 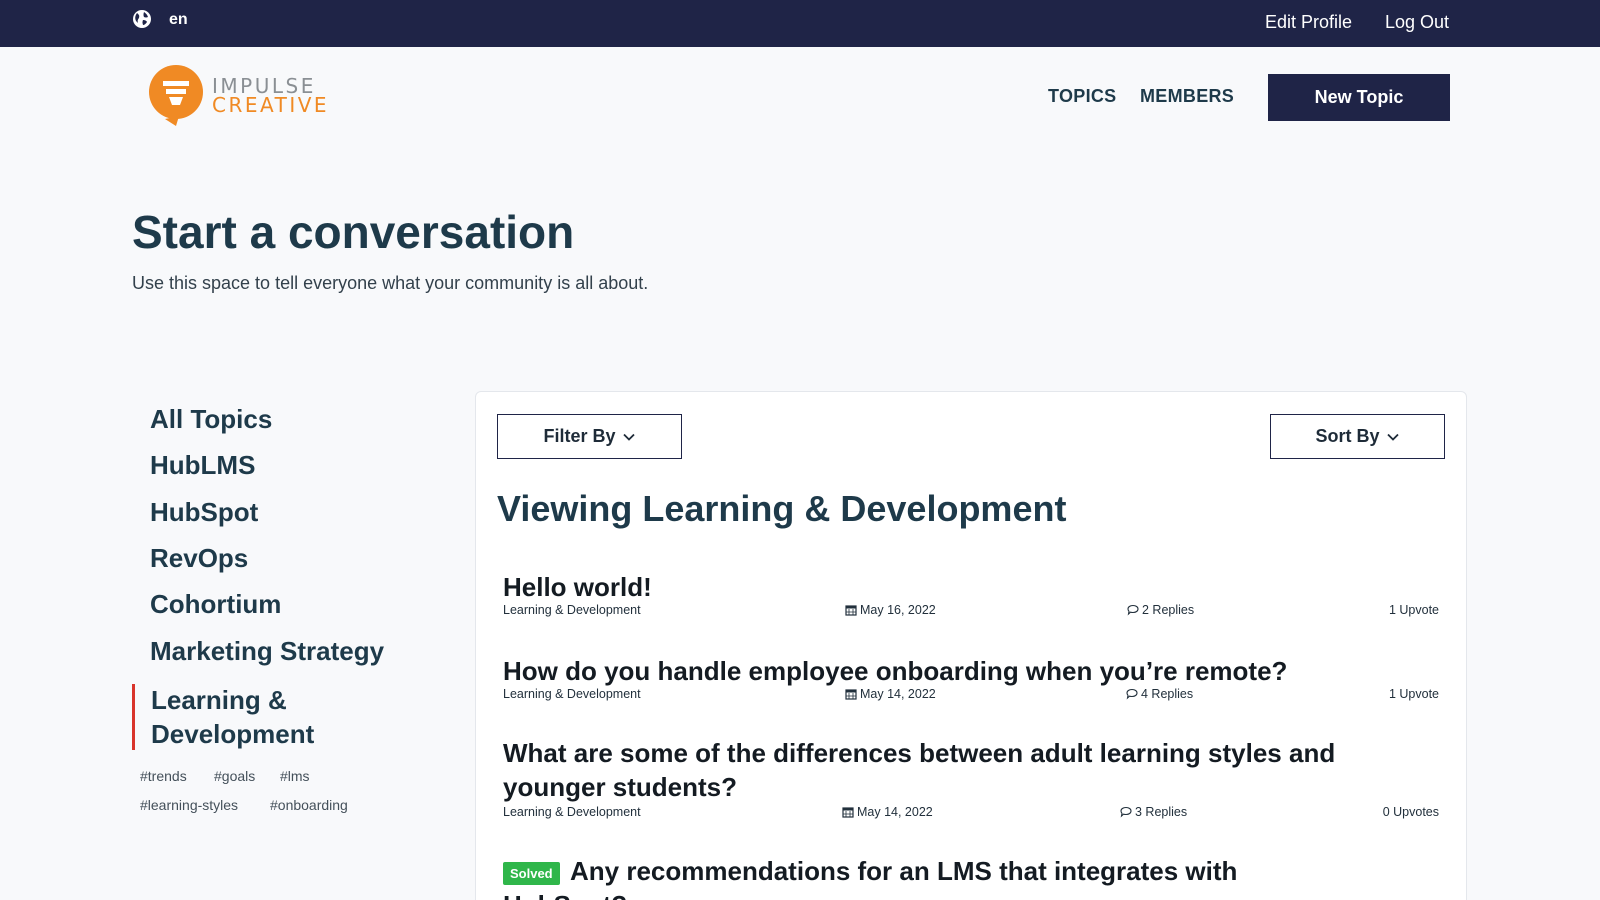 I want to click on topic-date: May 16, 2022, so click(x=890, y=610).